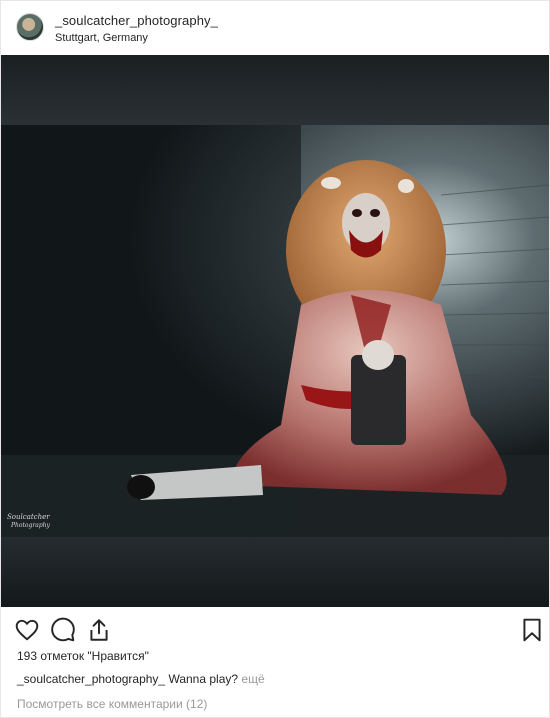 Image resolution: width=550 pixels, height=718 pixels. I want to click on likes-count: 193 отметок "Нравится", so click(83, 656).